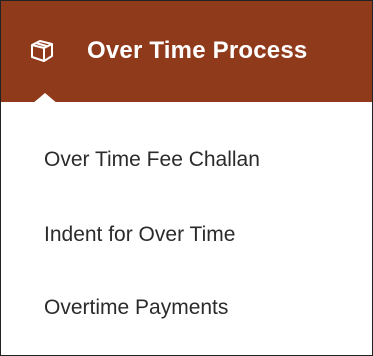 This screenshot has height=356, width=373. I want to click on dropdown-pointer, so click(45, 98).